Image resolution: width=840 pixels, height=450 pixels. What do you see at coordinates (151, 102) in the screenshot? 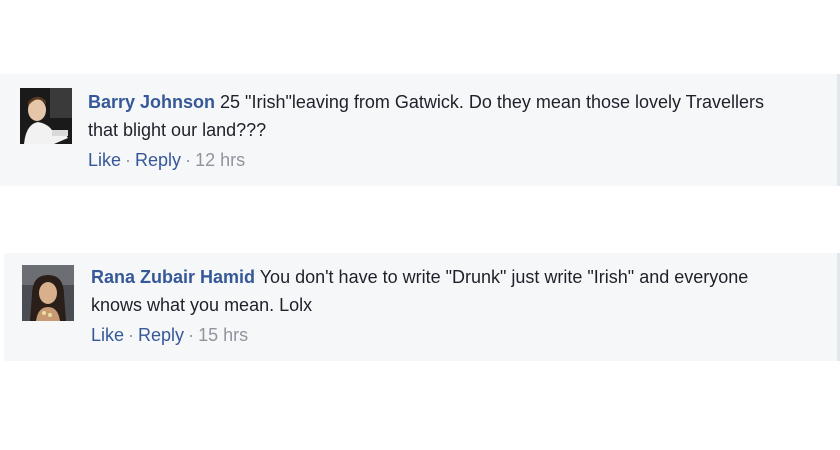
I see `comment-author: Barry Johnson` at bounding box center [151, 102].